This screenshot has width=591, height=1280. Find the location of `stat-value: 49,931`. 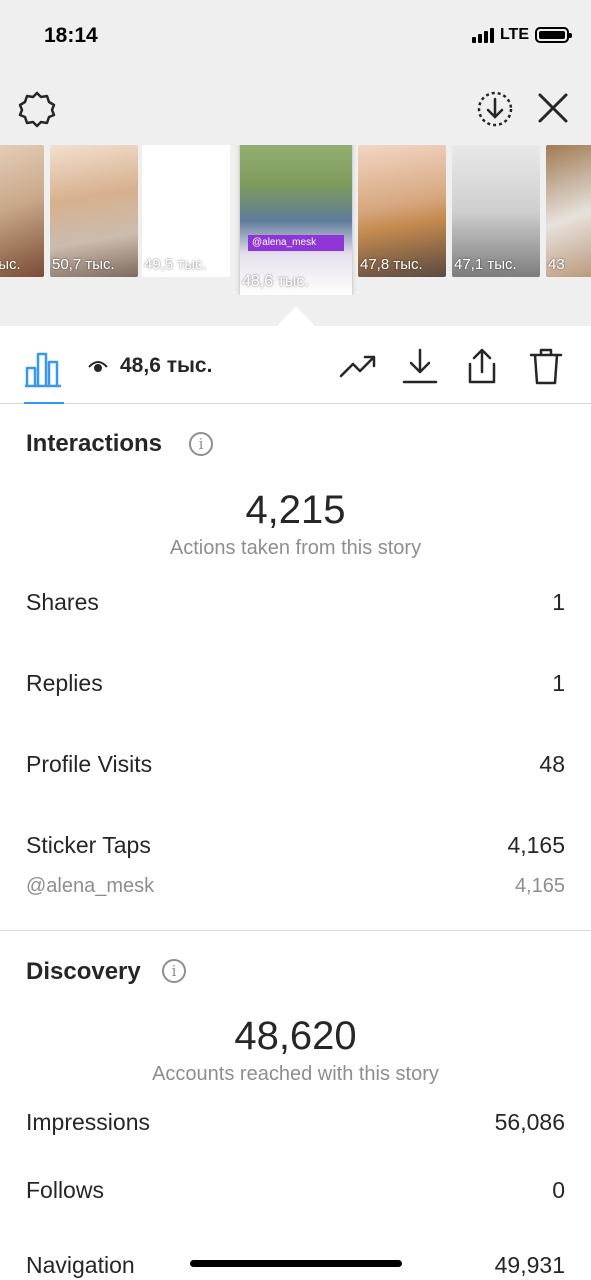

stat-value: 49,931 is located at coordinates (529, 1265).